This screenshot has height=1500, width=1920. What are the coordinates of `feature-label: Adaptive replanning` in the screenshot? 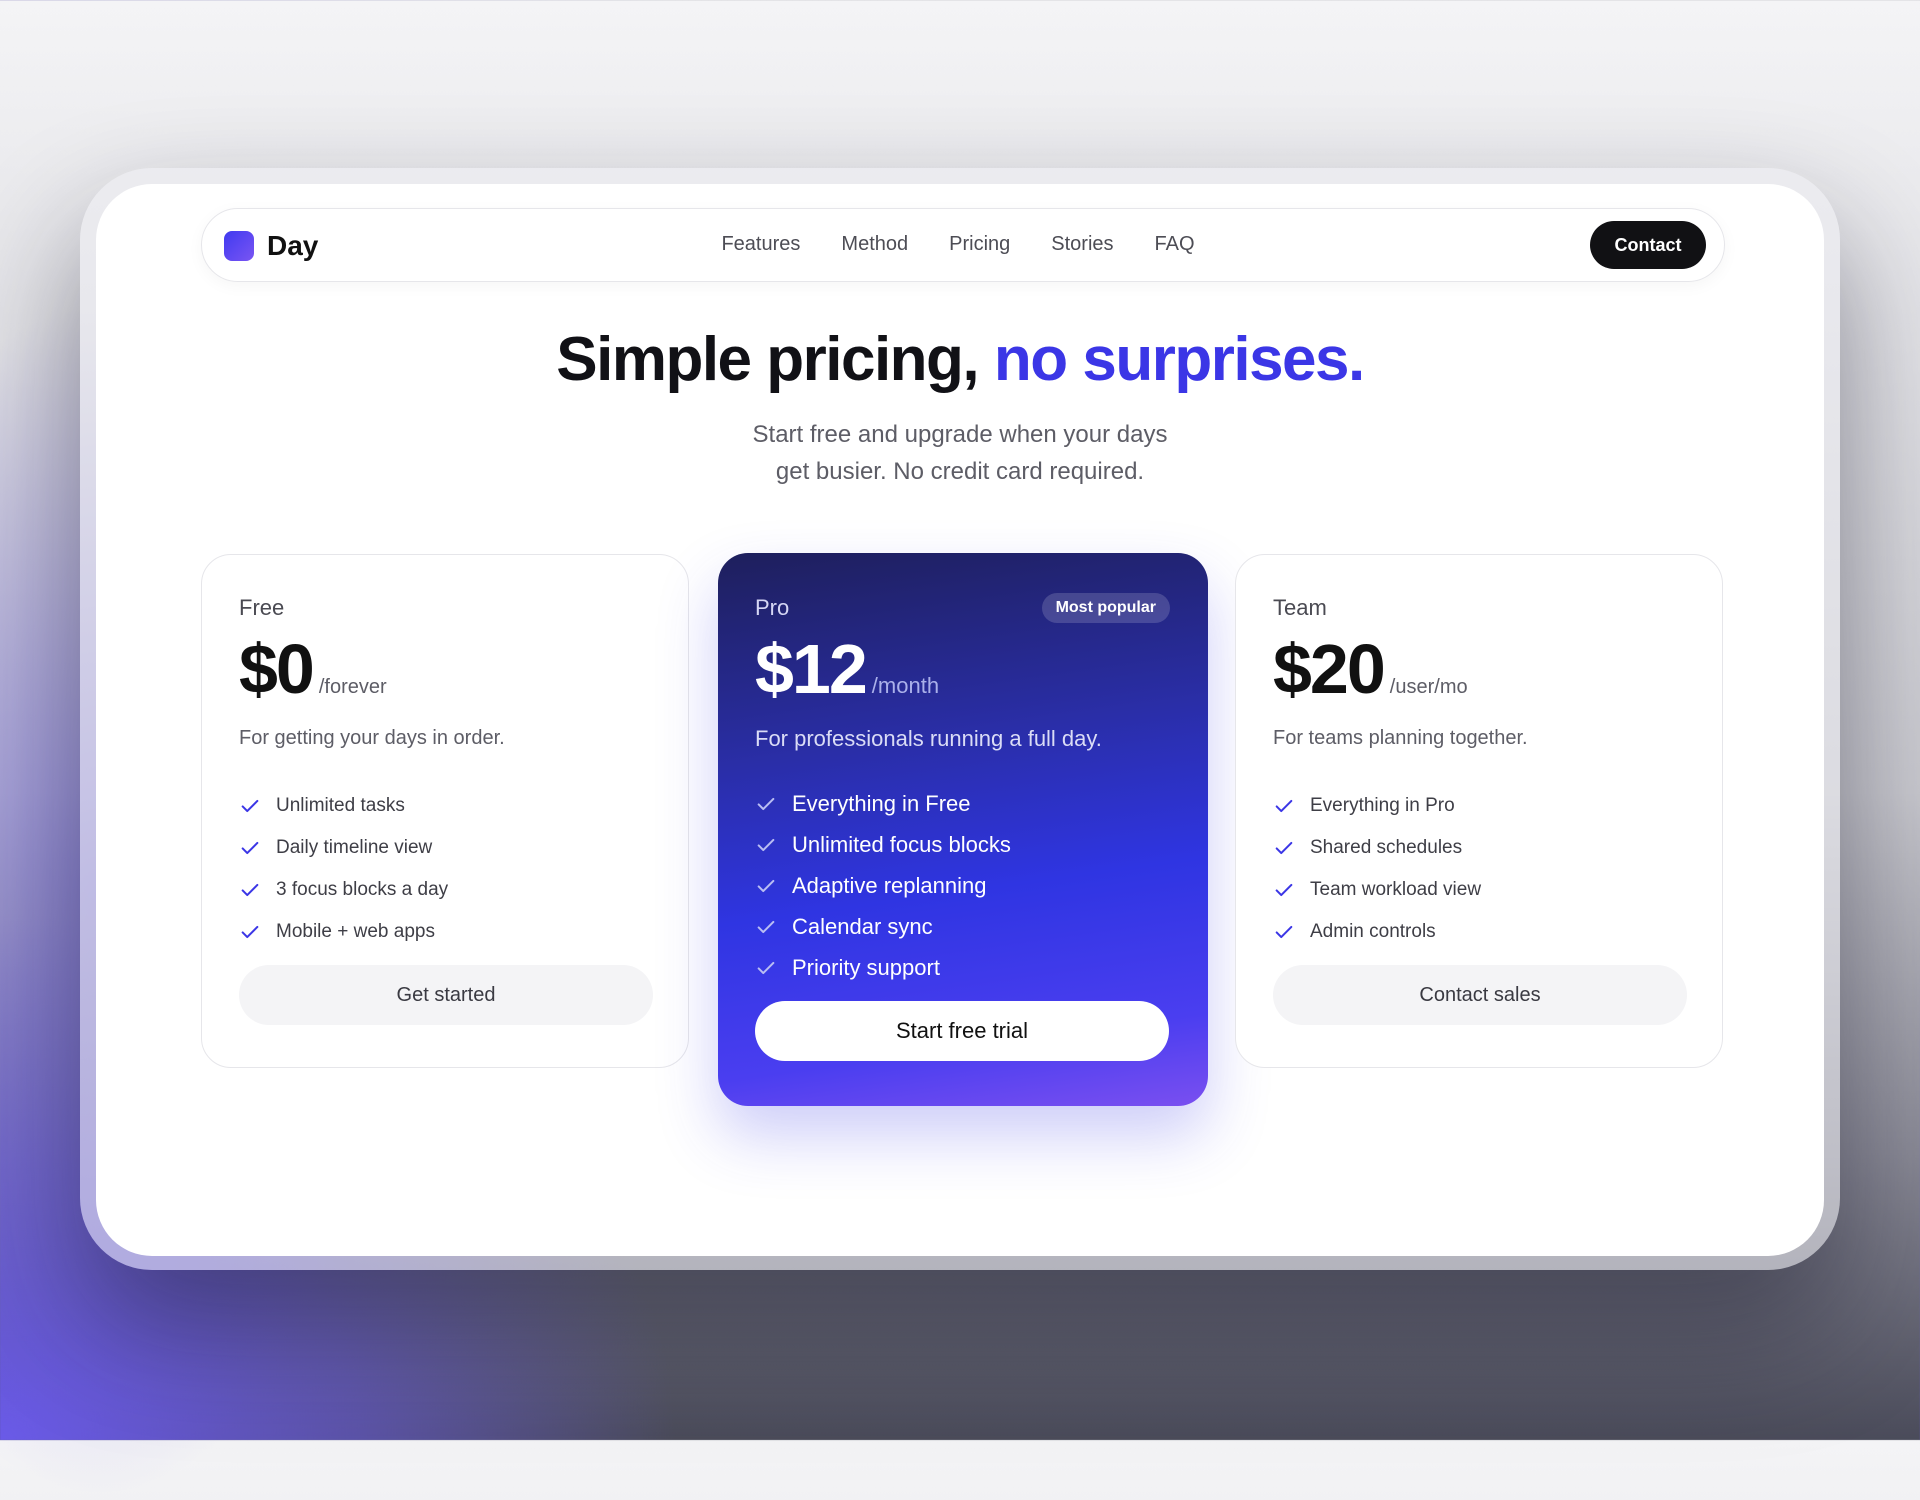 It's located at (889, 885).